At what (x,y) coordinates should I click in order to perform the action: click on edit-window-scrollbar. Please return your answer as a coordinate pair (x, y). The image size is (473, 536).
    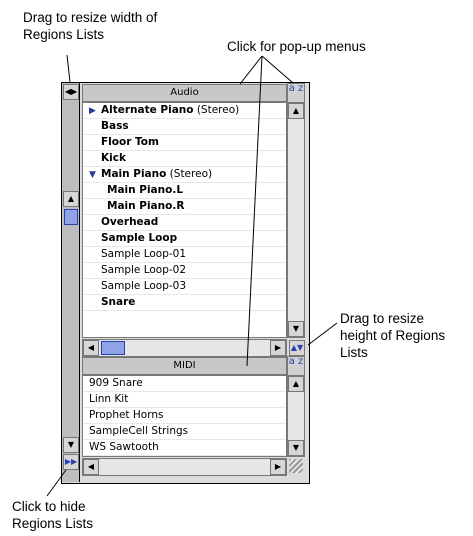
    Looking at the image, I should click on (71, 282).